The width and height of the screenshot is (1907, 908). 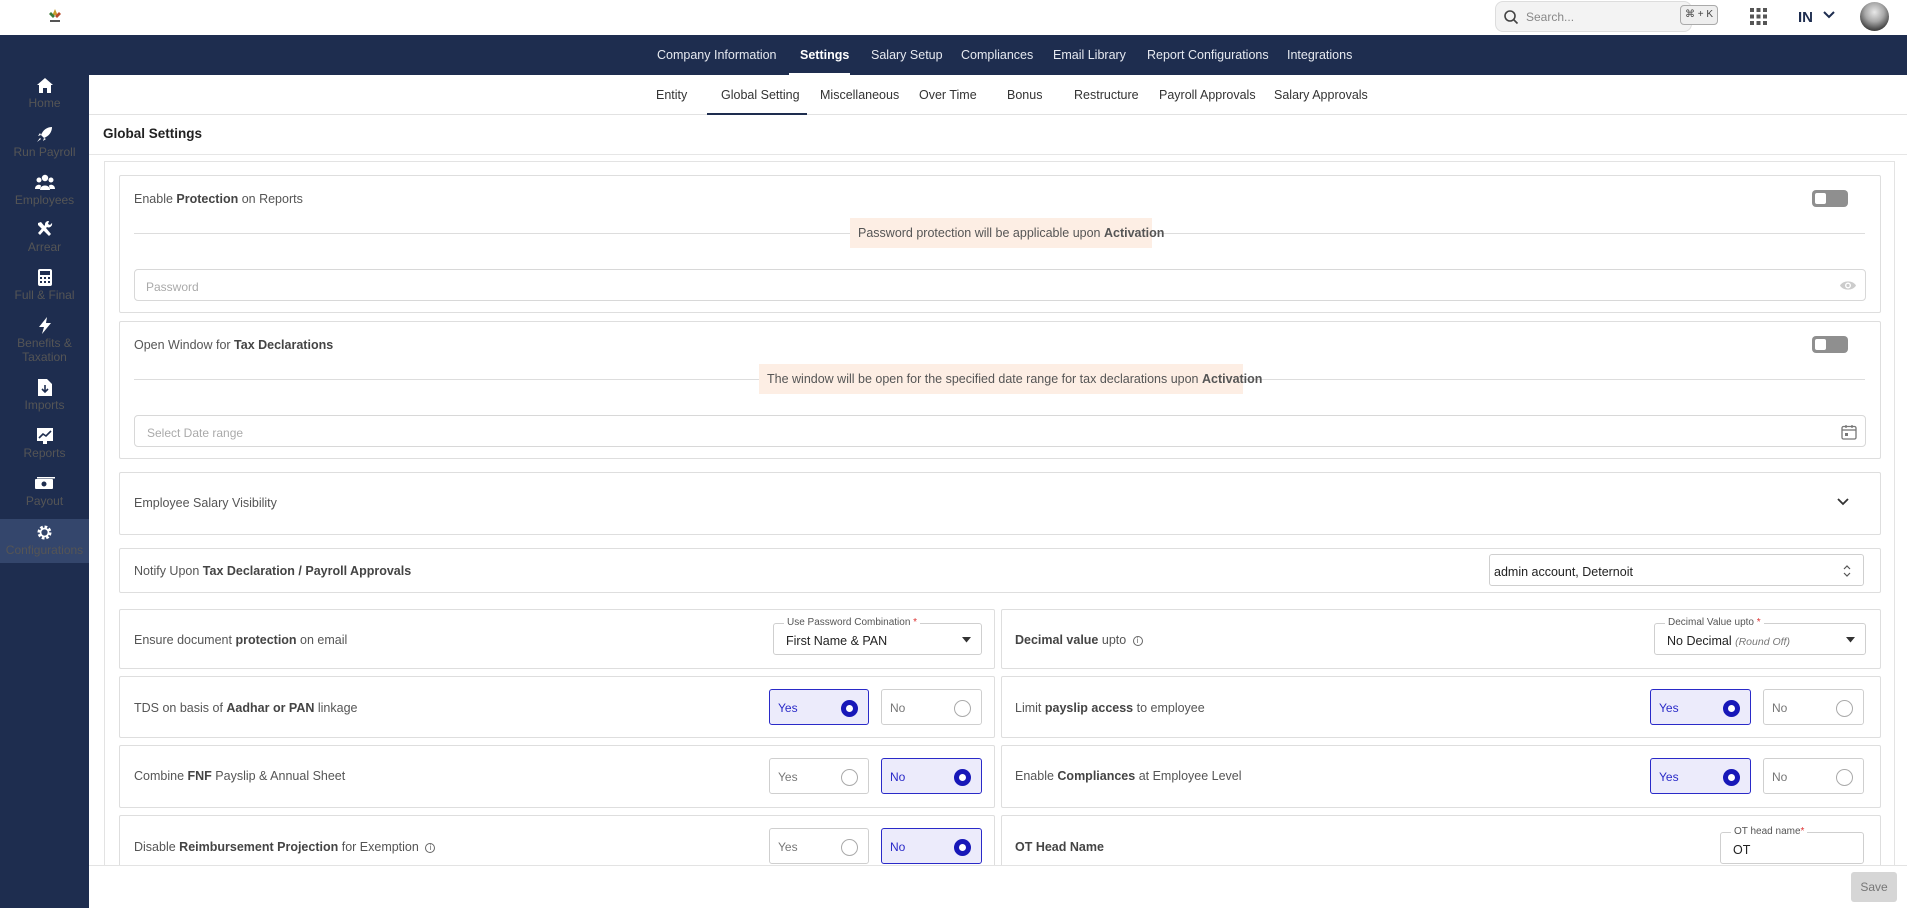 What do you see at coordinates (819, 846) in the screenshot?
I see `reimbursement-yes-option: Yes` at bounding box center [819, 846].